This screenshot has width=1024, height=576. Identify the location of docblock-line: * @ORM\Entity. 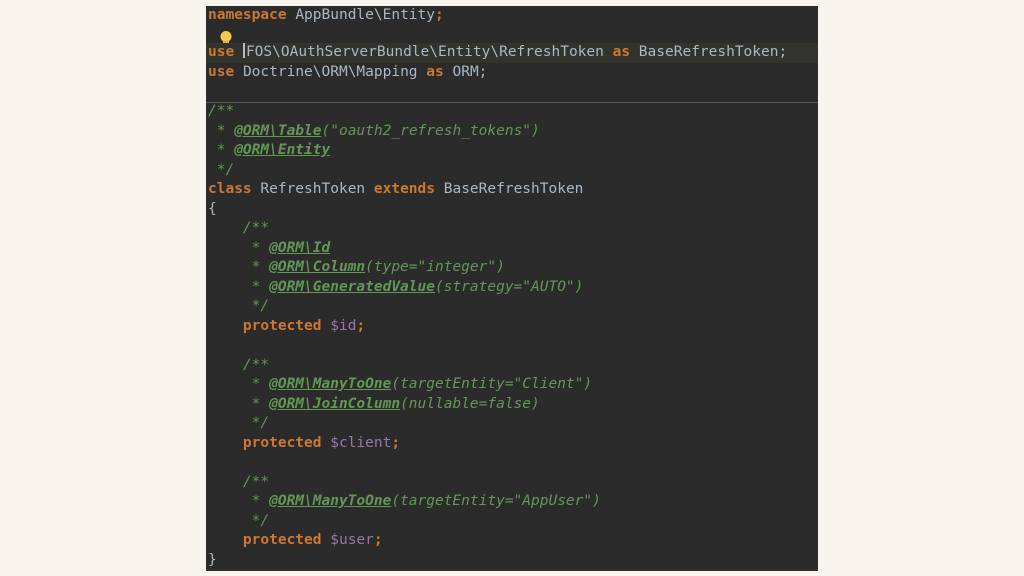
(269, 151).